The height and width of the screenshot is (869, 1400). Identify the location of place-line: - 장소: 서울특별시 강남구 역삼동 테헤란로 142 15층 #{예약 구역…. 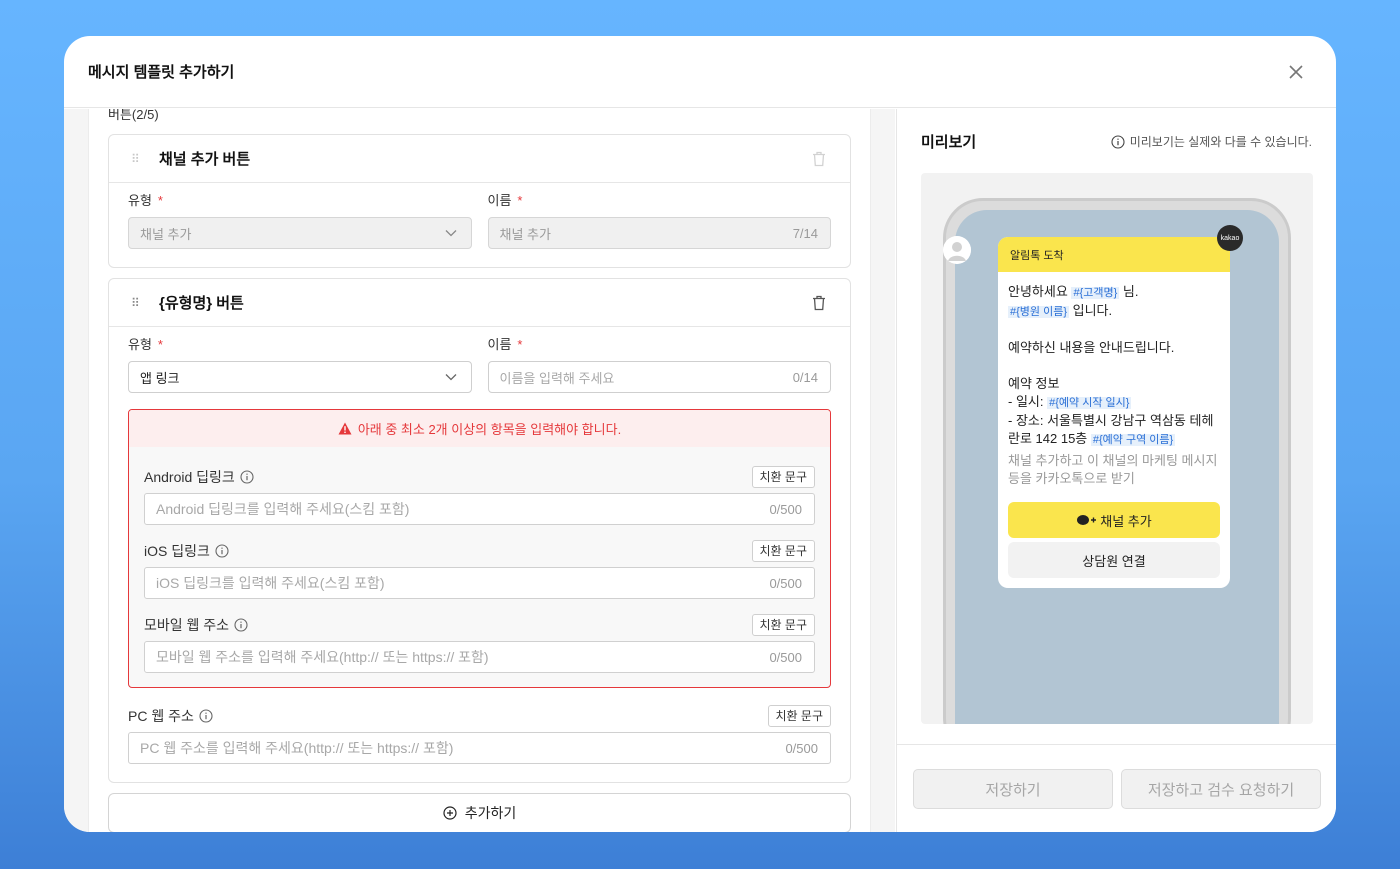
(1114, 430).